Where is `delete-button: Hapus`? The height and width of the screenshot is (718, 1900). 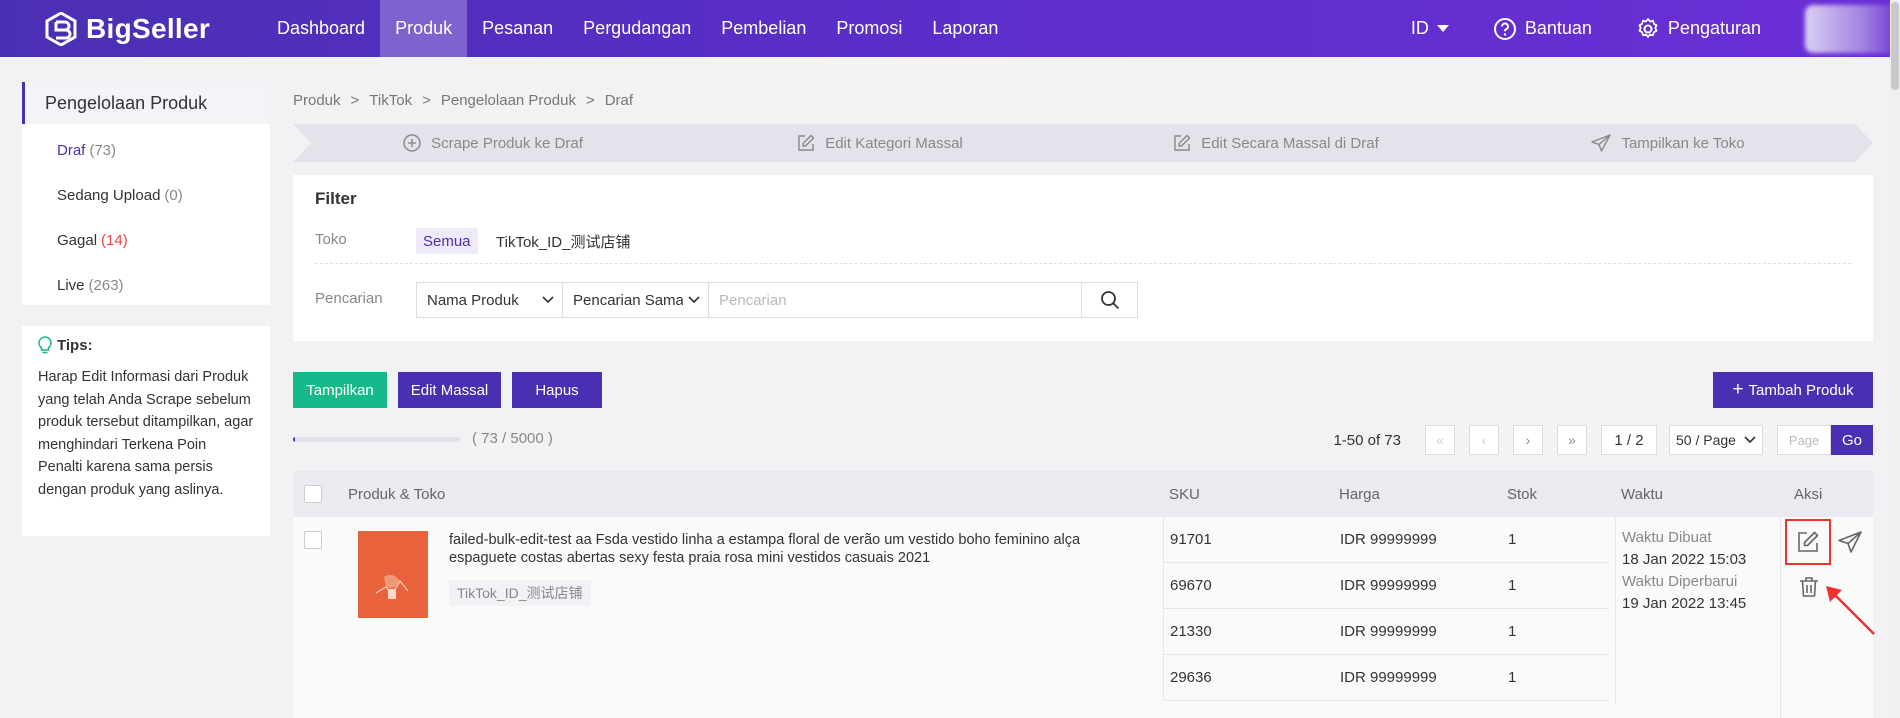
delete-button: Hapus is located at coordinates (557, 390).